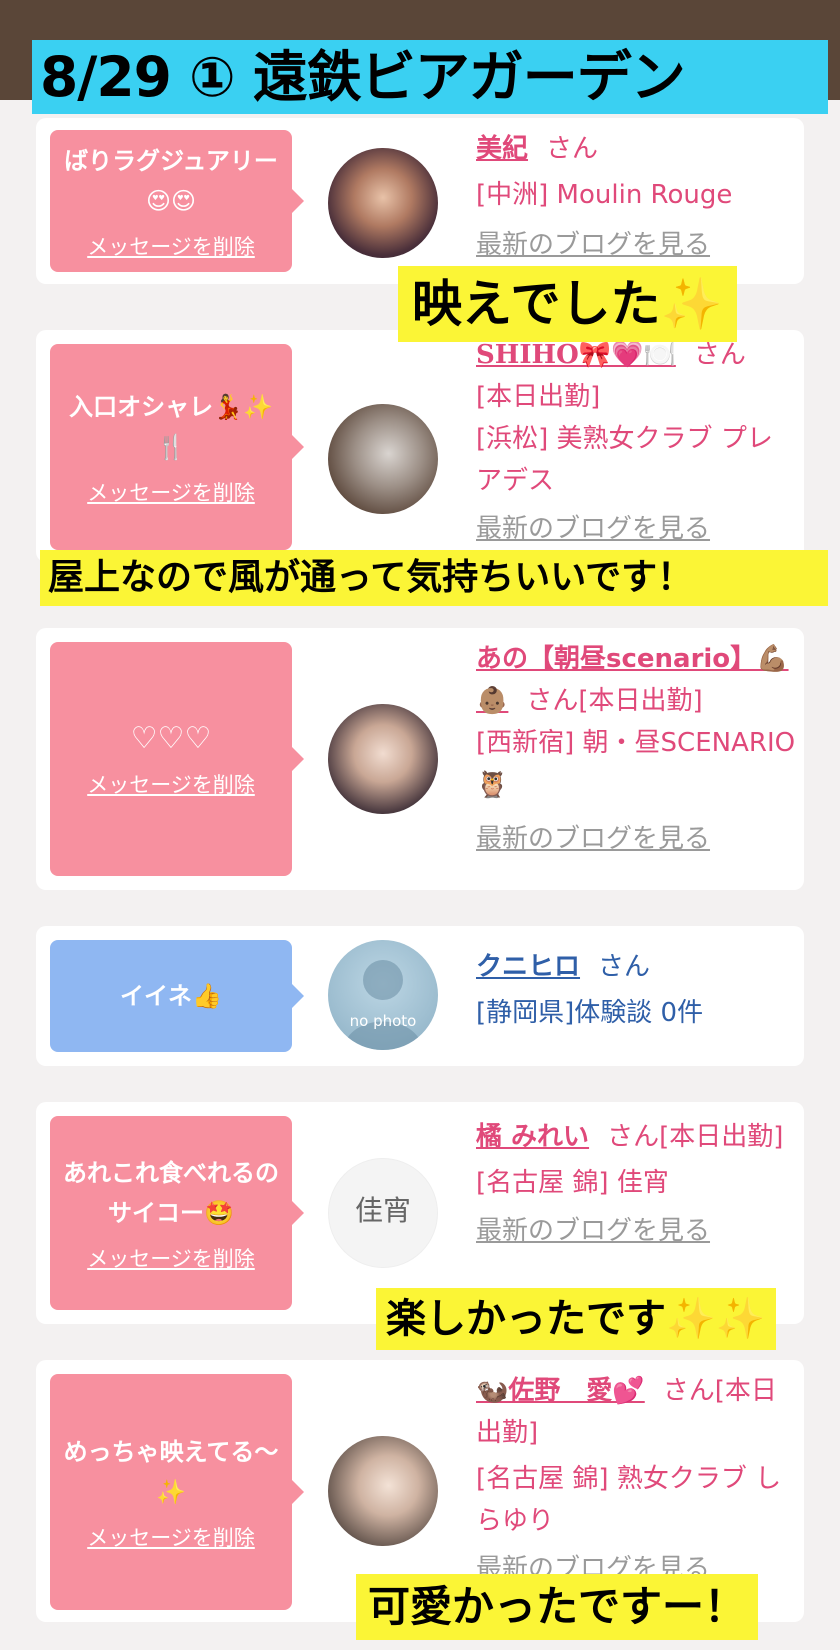  Describe the element at coordinates (636, 990) in the screenshot. I see `profile-info: クニヒロ さん [静岡県]体験談 0件` at that location.